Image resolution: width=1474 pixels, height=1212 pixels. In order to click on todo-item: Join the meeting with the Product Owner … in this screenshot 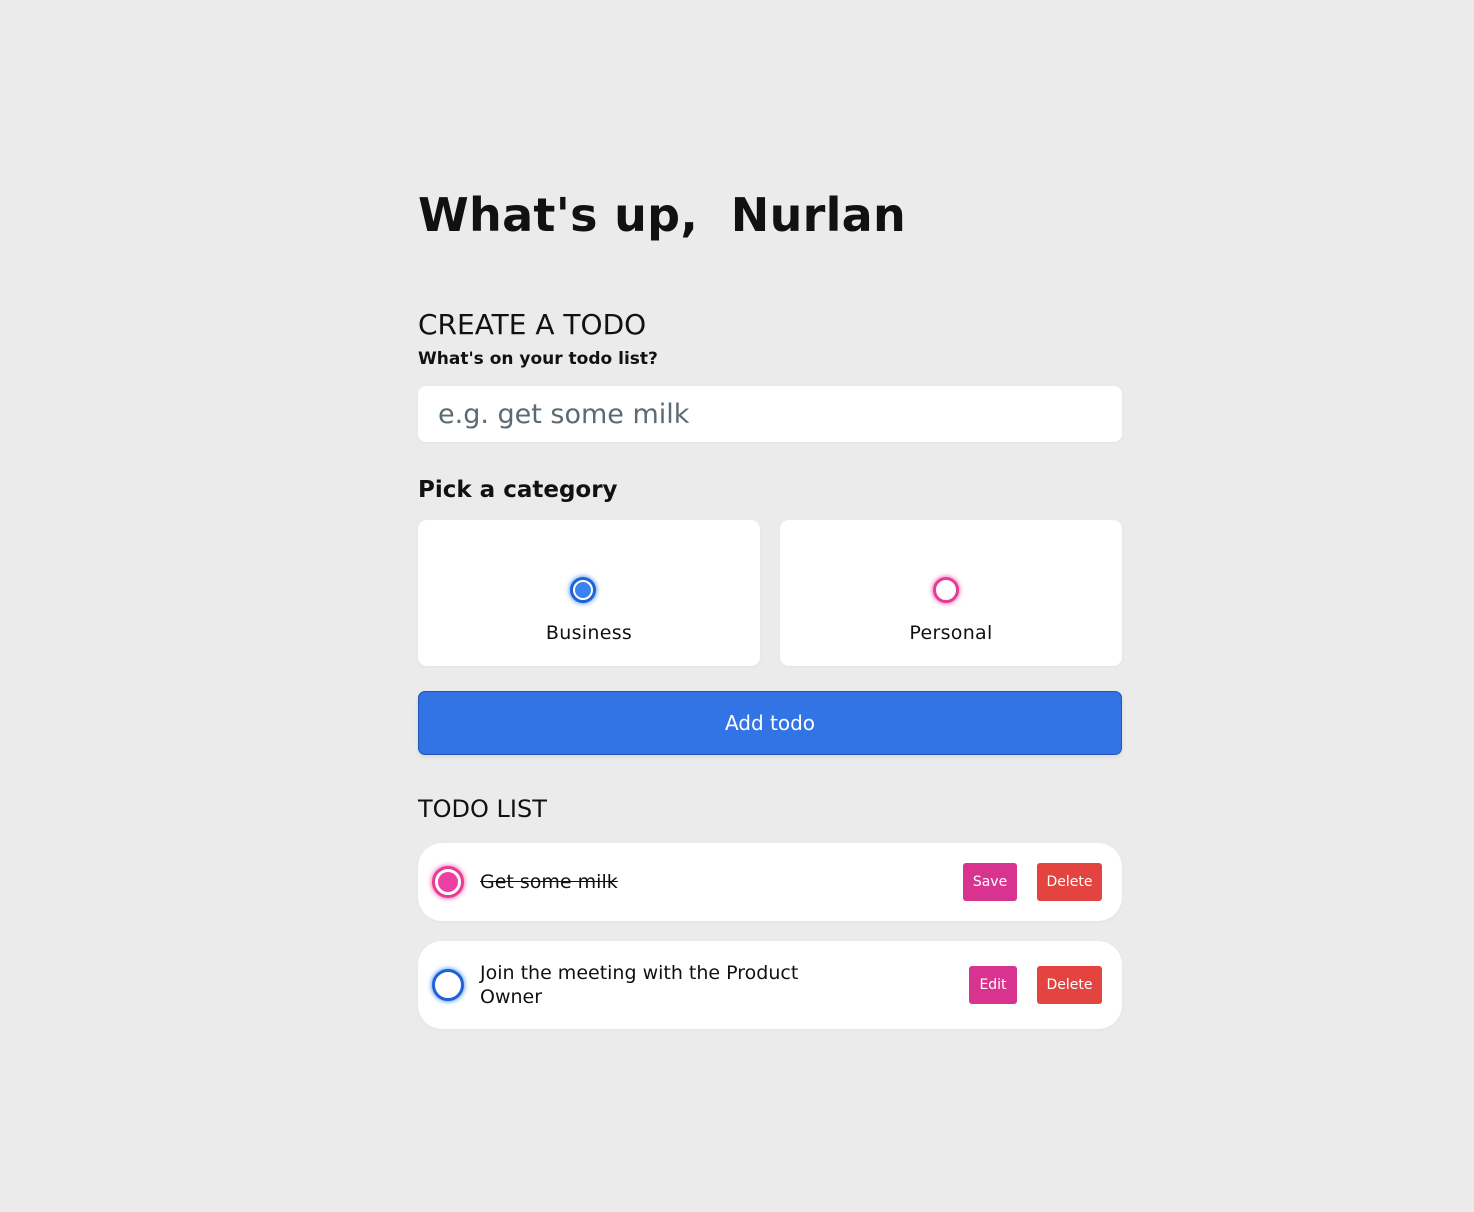, I will do `click(770, 985)`.